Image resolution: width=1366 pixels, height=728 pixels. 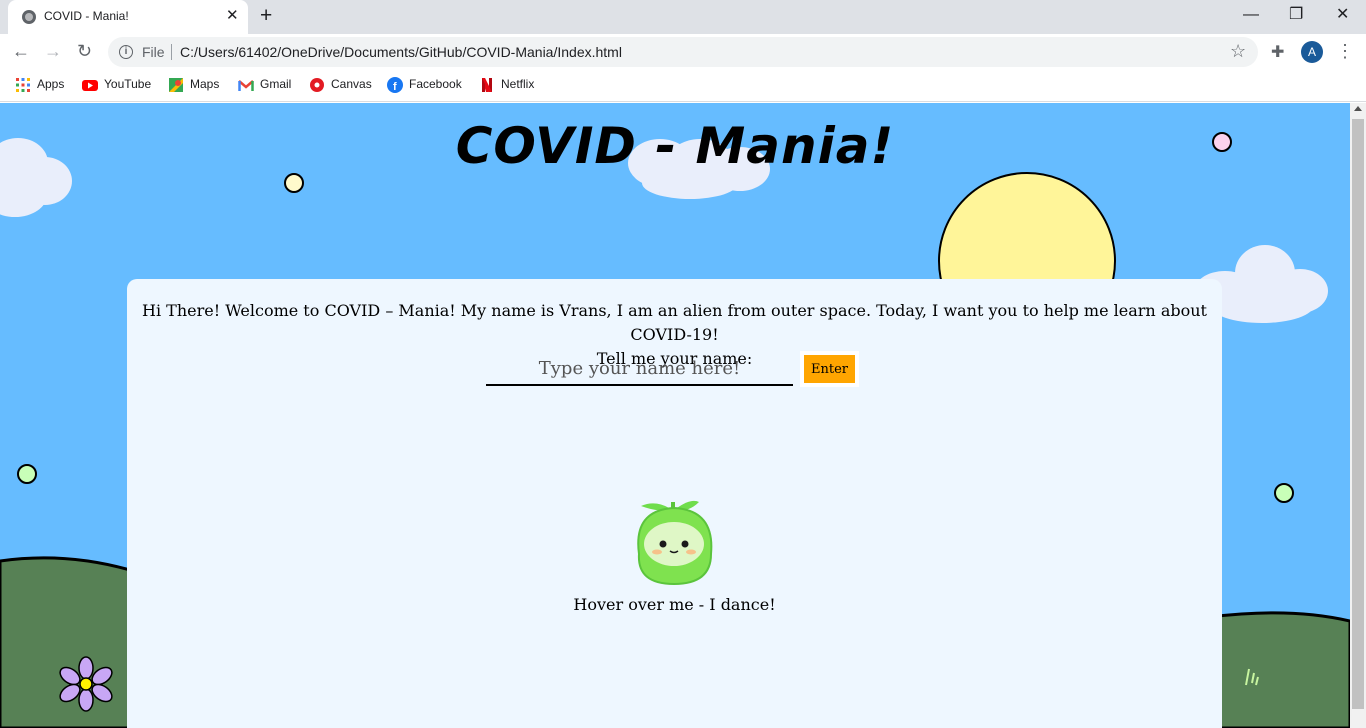 I want to click on forward-arrow-icon: →, so click(x=53, y=51).